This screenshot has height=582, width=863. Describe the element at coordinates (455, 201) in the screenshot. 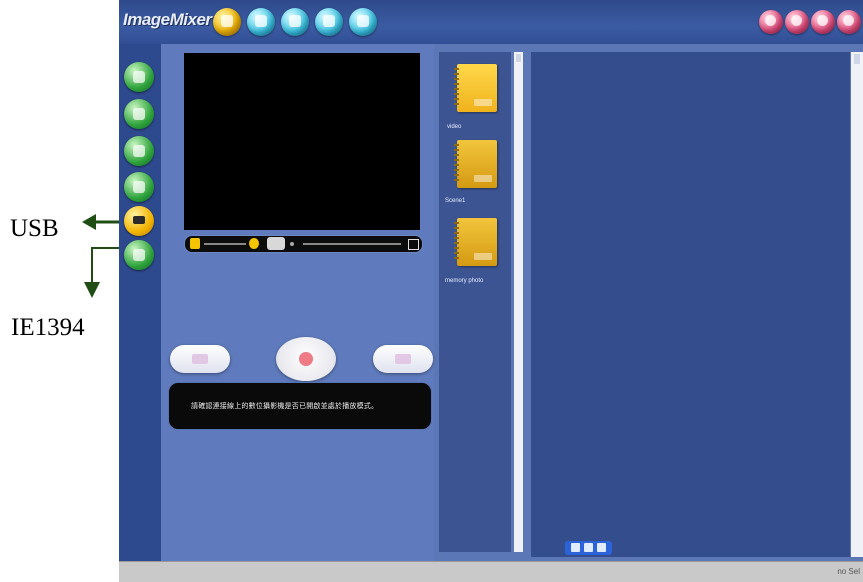

I see `album-label: Scene1` at that location.